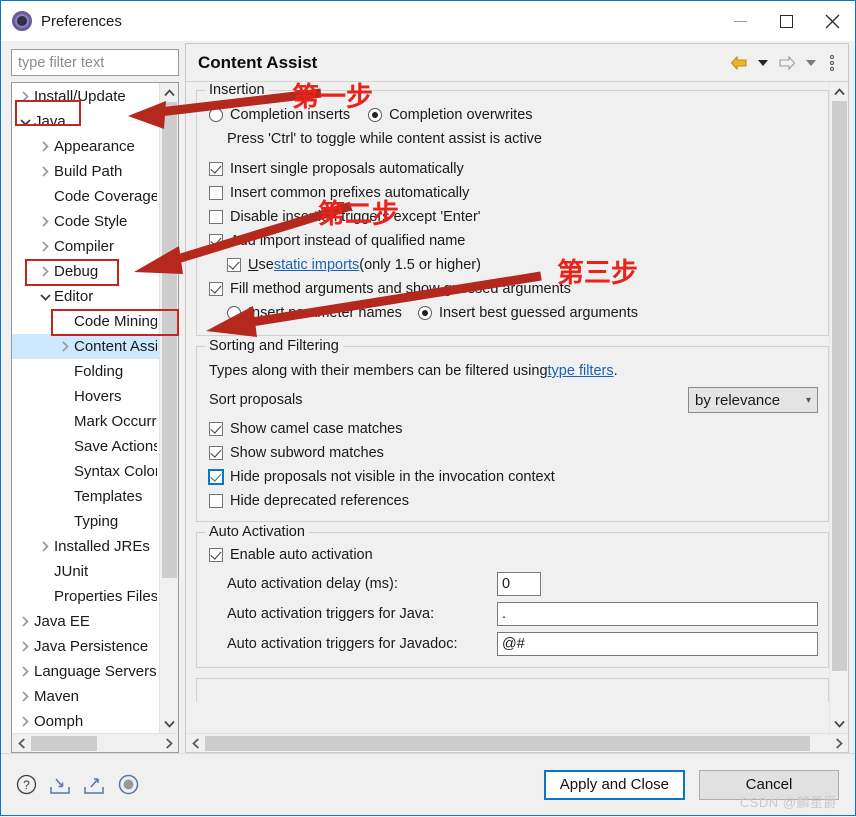 The width and height of the screenshot is (856, 817). What do you see at coordinates (216, 217) in the screenshot?
I see `disable-insertion-triggers-checkbox` at bounding box center [216, 217].